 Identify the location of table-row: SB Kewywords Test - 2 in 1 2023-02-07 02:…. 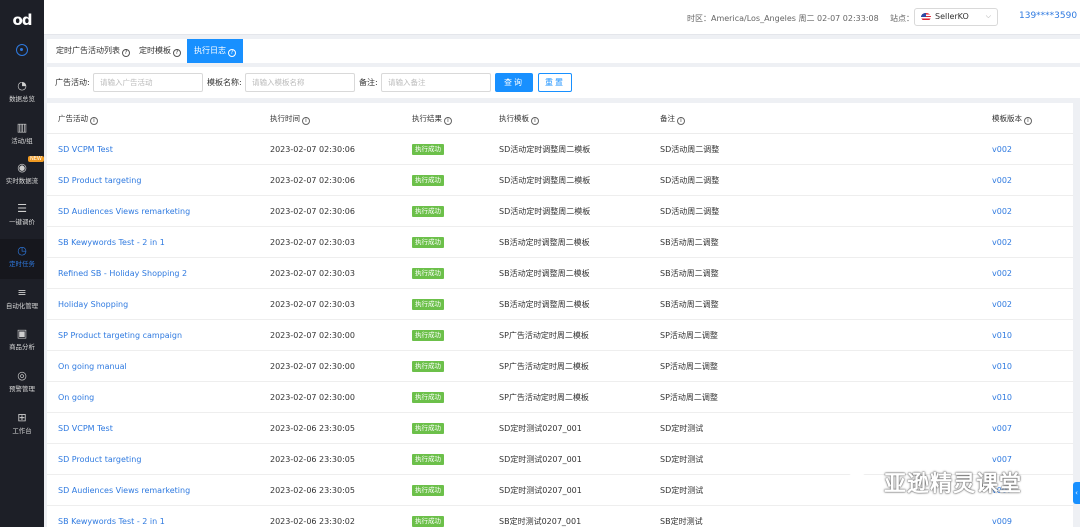
(560, 242).